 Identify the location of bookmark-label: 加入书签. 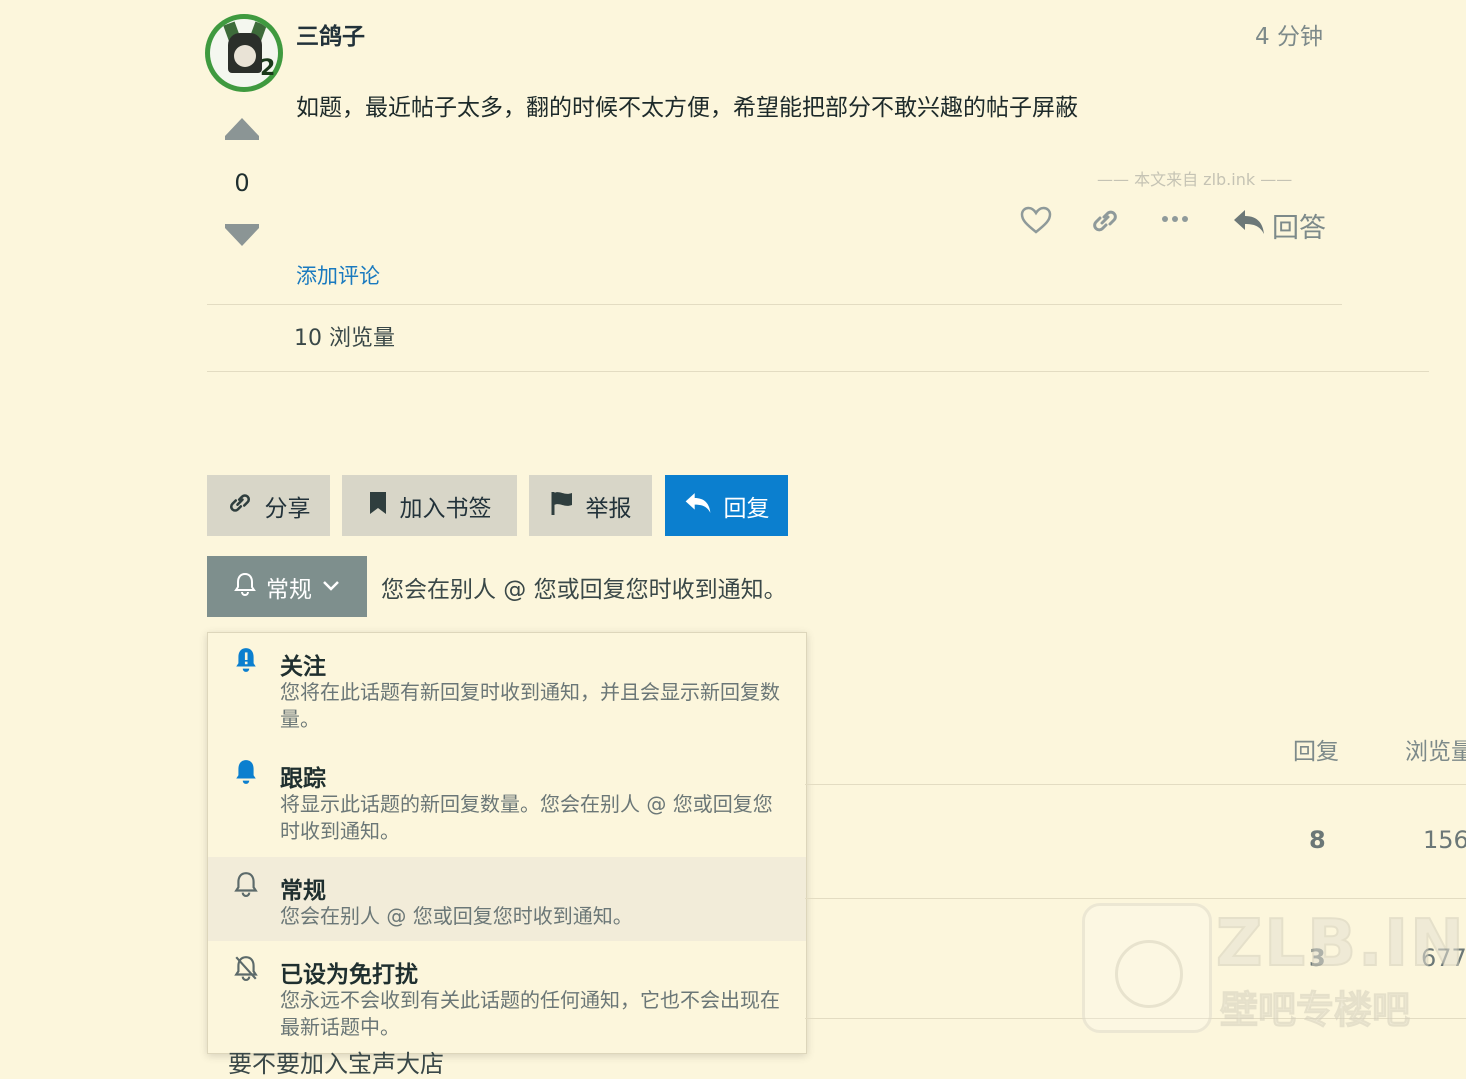
(445, 508).